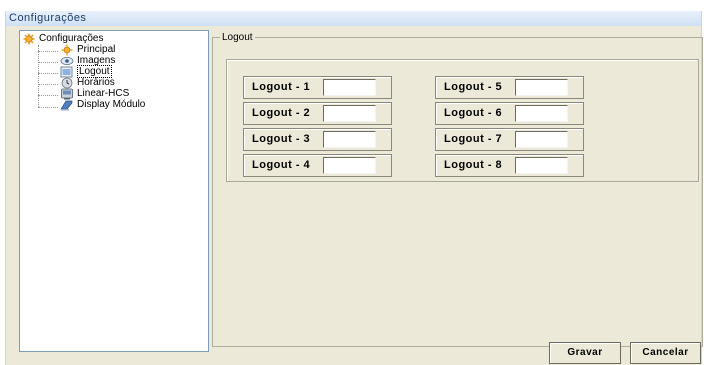 The height and width of the screenshot is (365, 704). Describe the element at coordinates (317, 87) in the screenshot. I see `logout-field-1: Logout - 1` at that location.